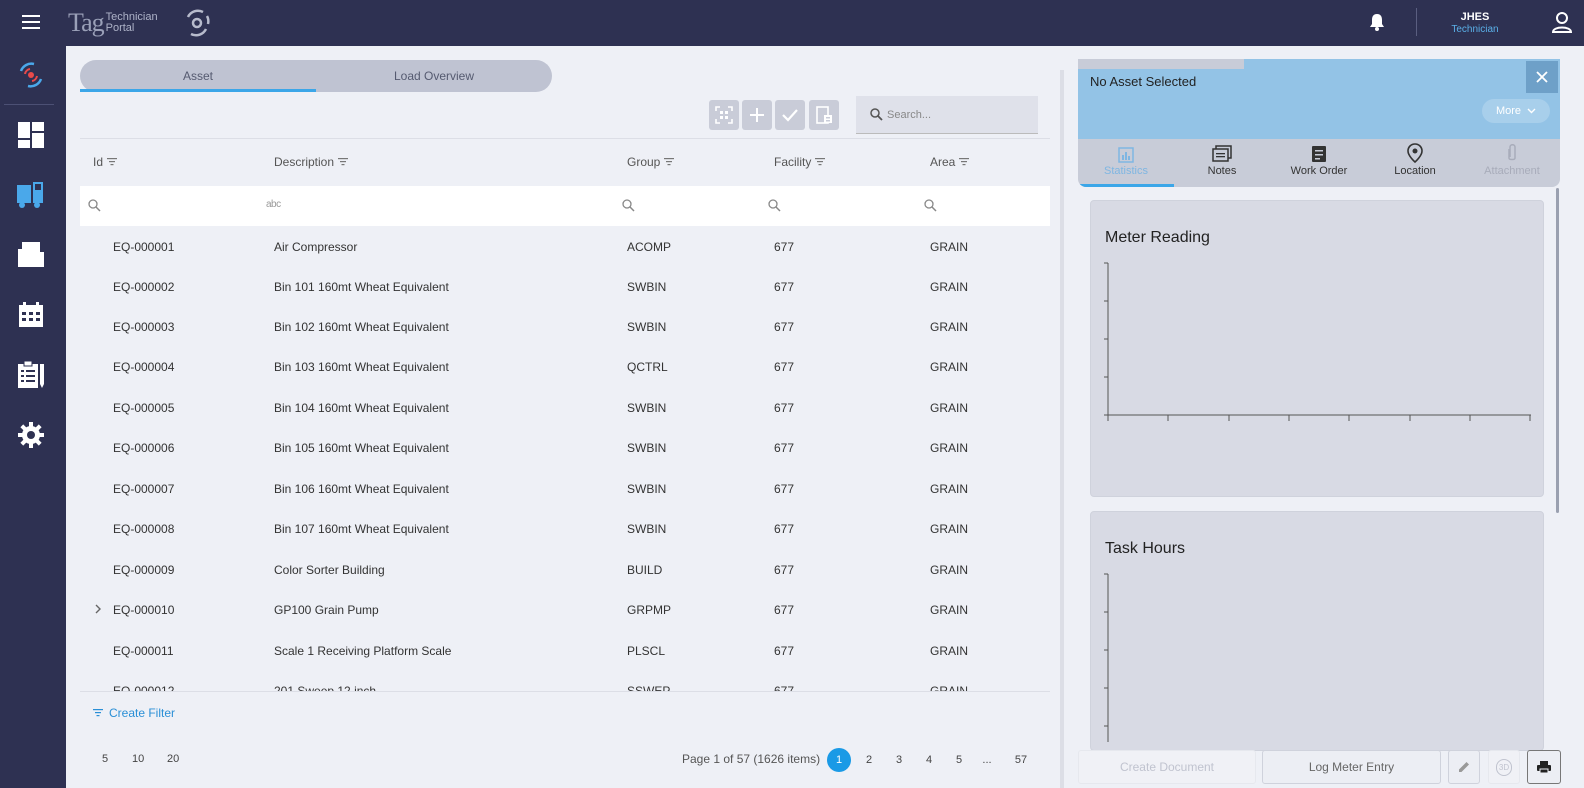  Describe the element at coordinates (757, 115) in the screenshot. I see `add-asset-button` at that location.